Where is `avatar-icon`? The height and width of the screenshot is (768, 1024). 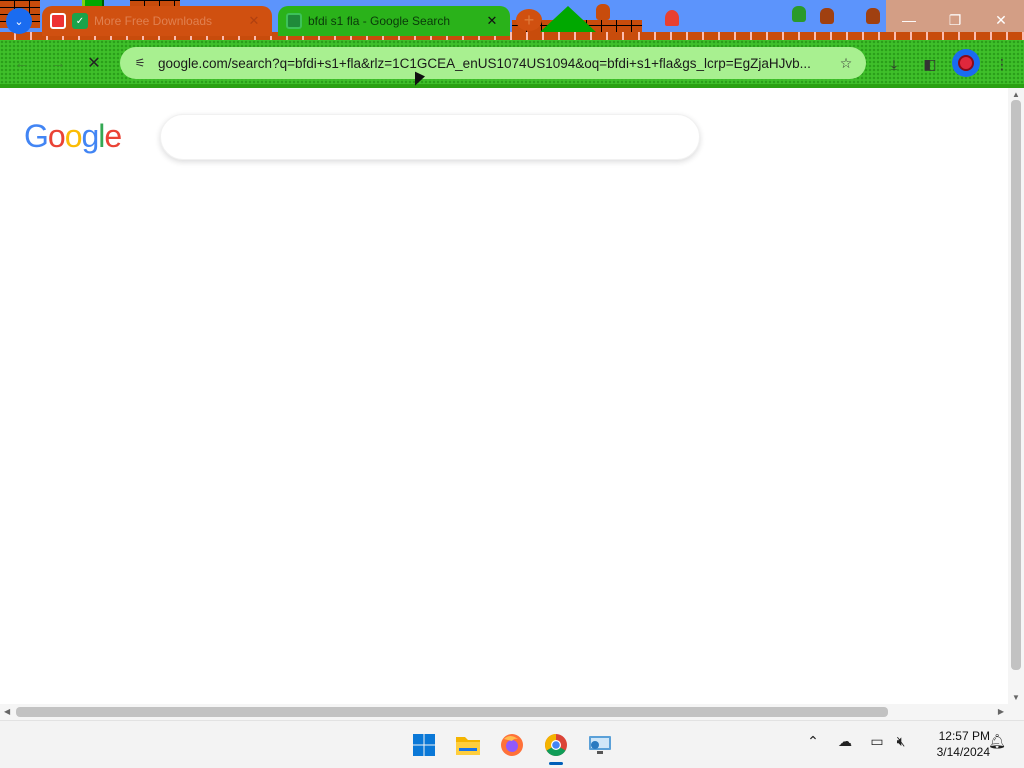
avatar-icon is located at coordinates (966, 63).